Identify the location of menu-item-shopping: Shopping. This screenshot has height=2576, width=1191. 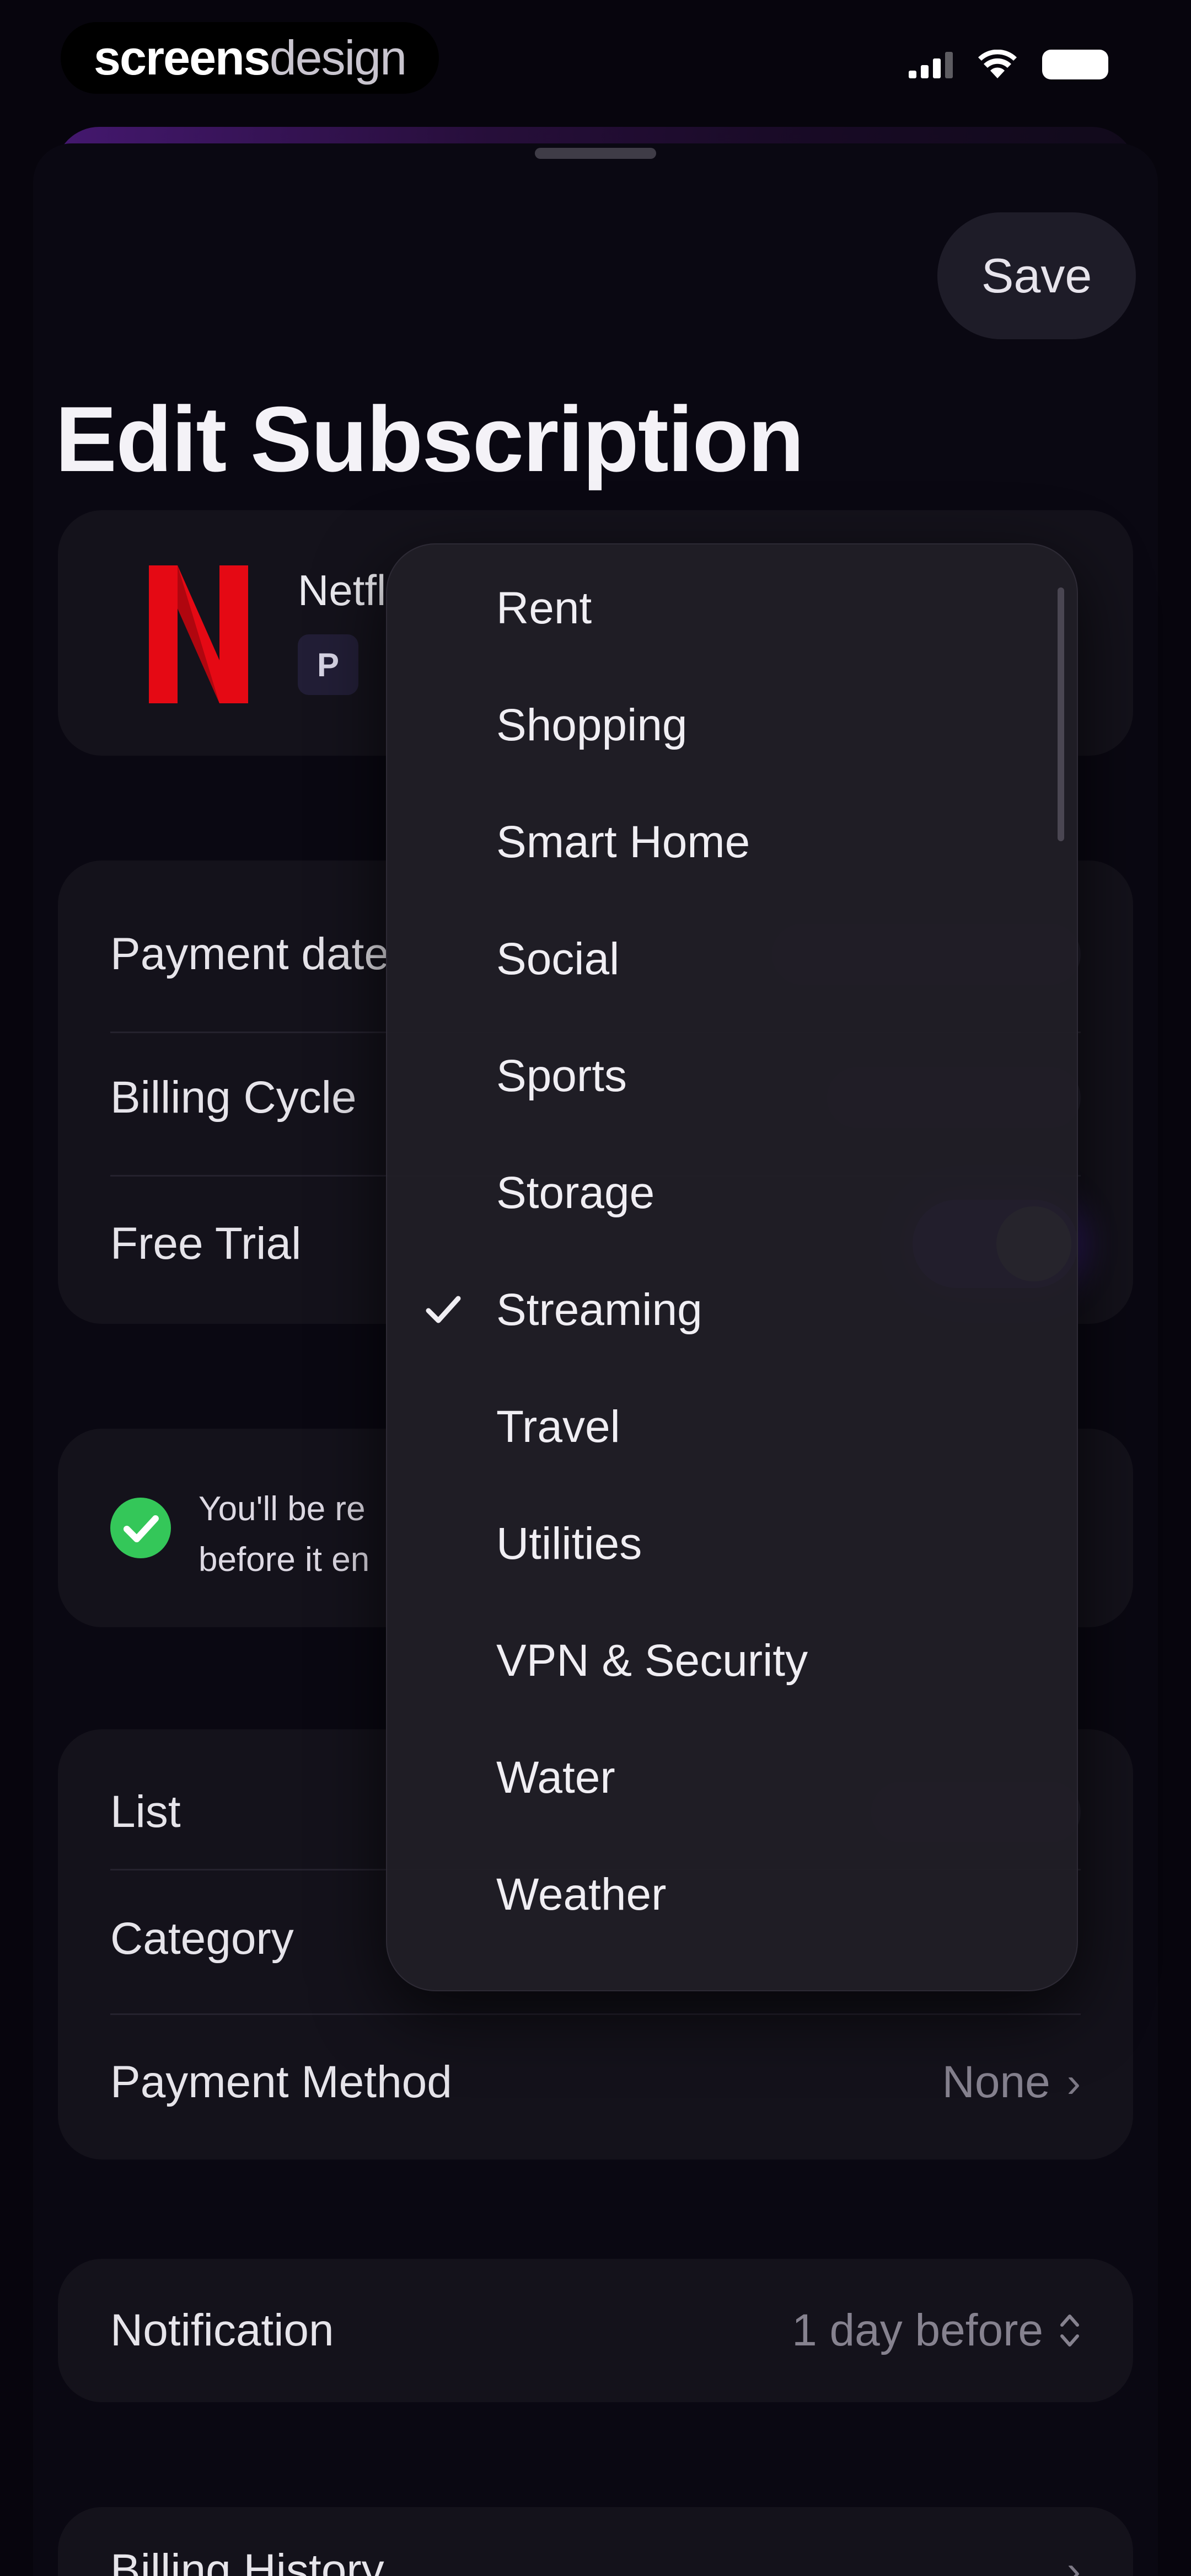
(732, 725).